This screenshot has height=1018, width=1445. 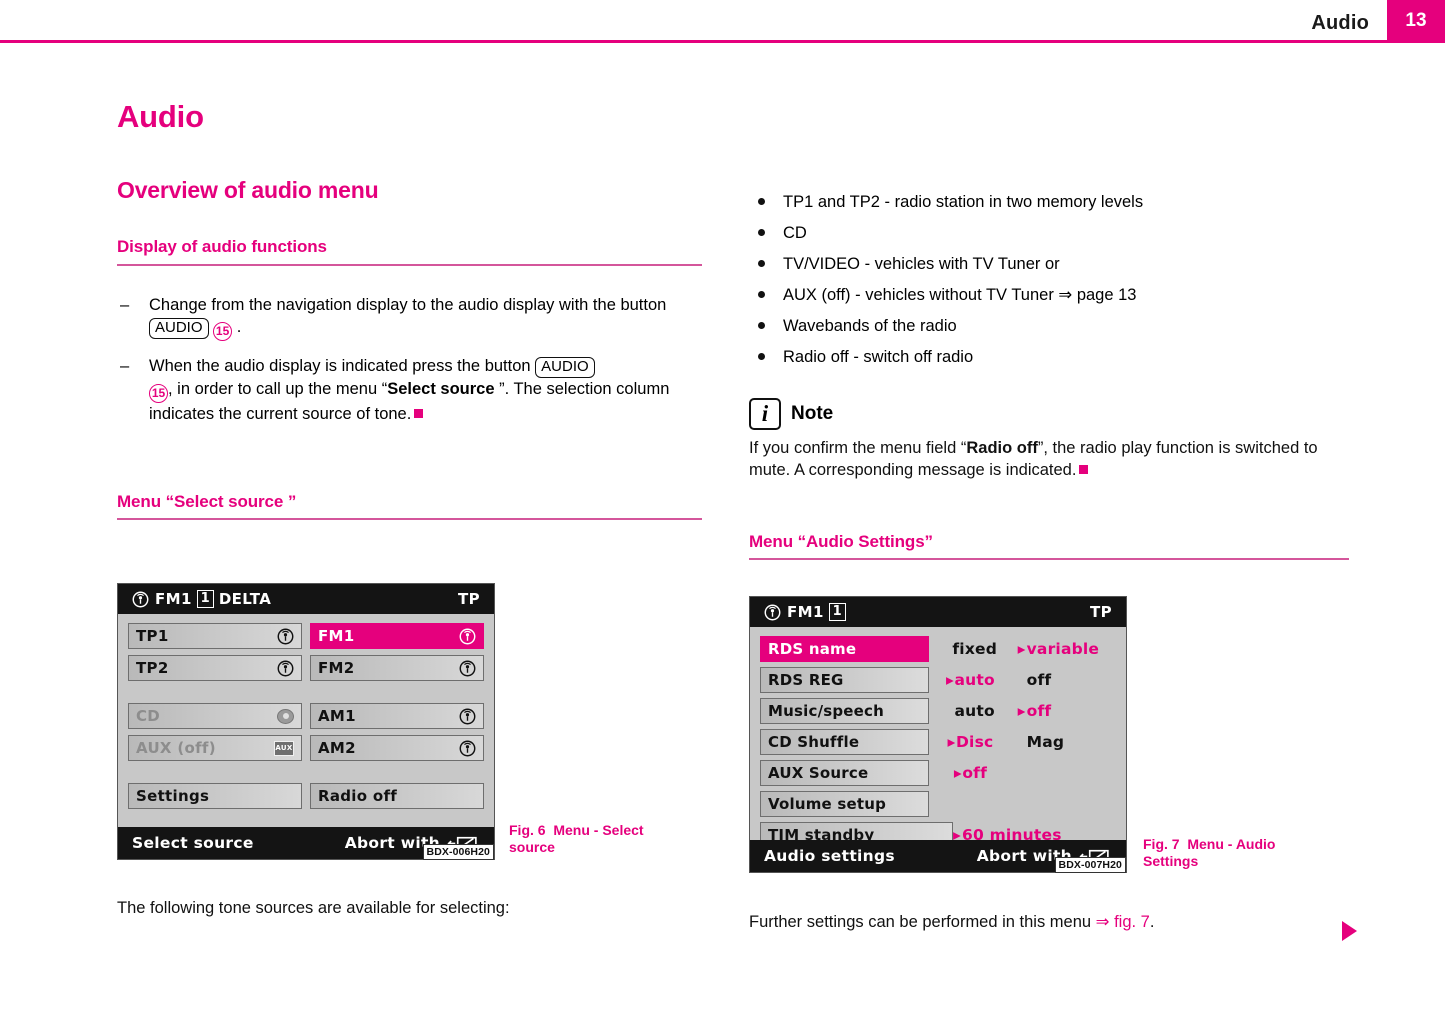 I want to click on lcd-status-bar: FM1 1 TP, so click(x=938, y=612).